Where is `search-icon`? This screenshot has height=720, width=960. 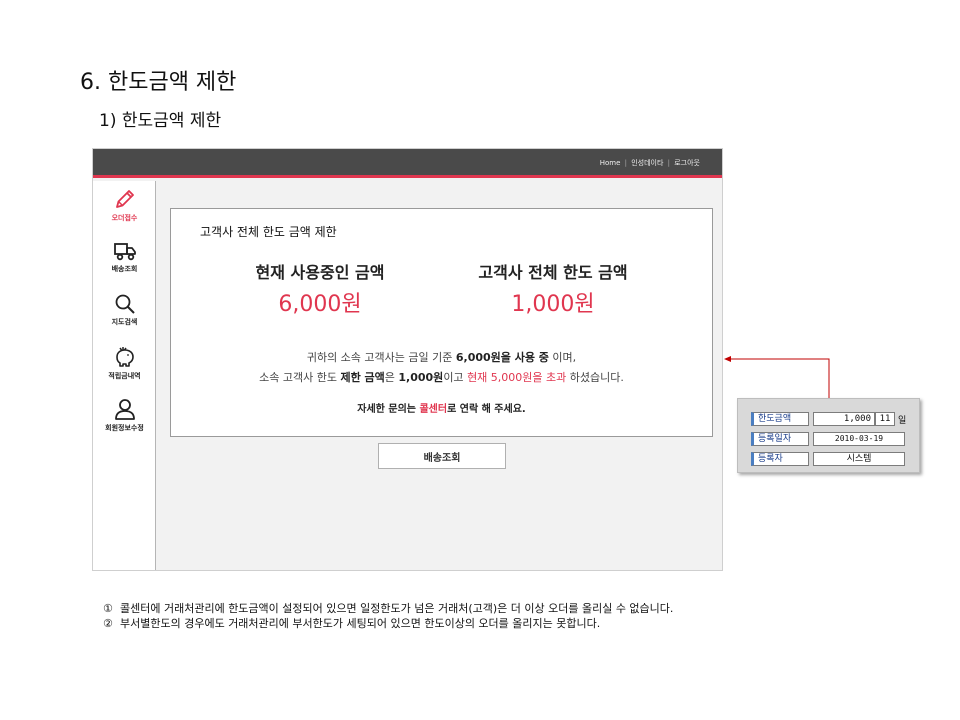
search-icon is located at coordinates (125, 304).